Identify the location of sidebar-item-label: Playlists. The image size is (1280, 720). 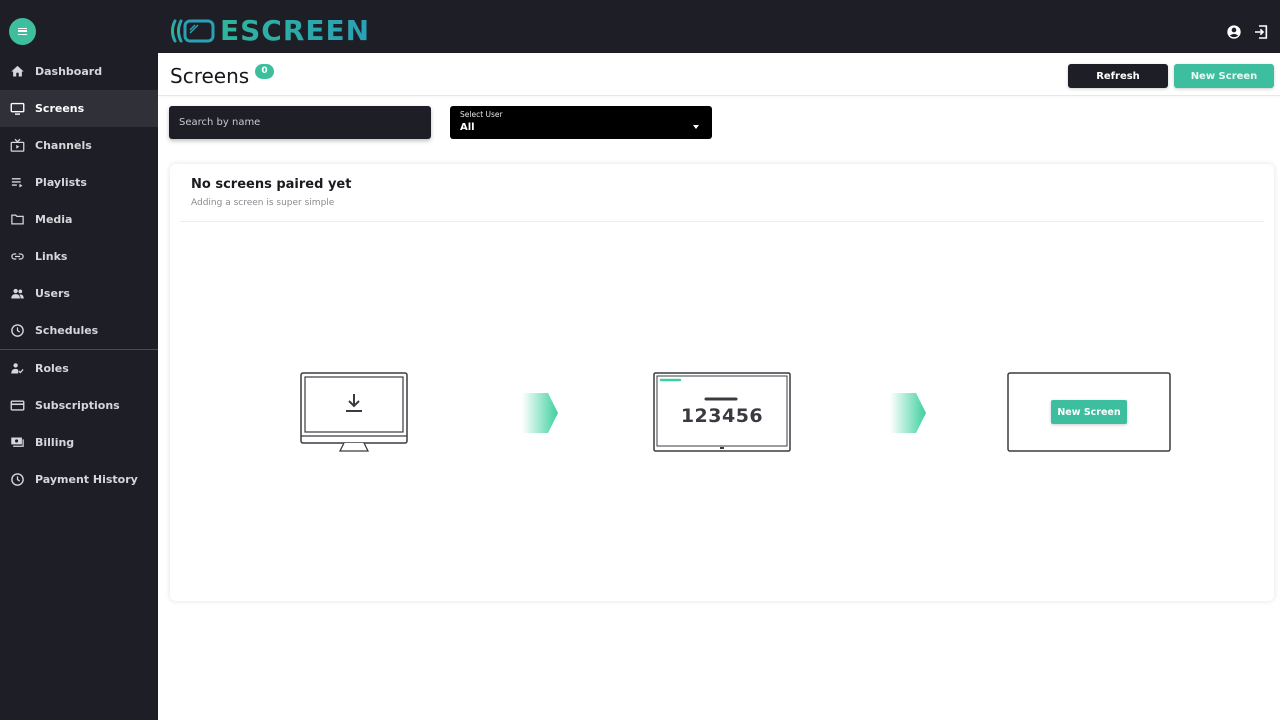
(61, 182).